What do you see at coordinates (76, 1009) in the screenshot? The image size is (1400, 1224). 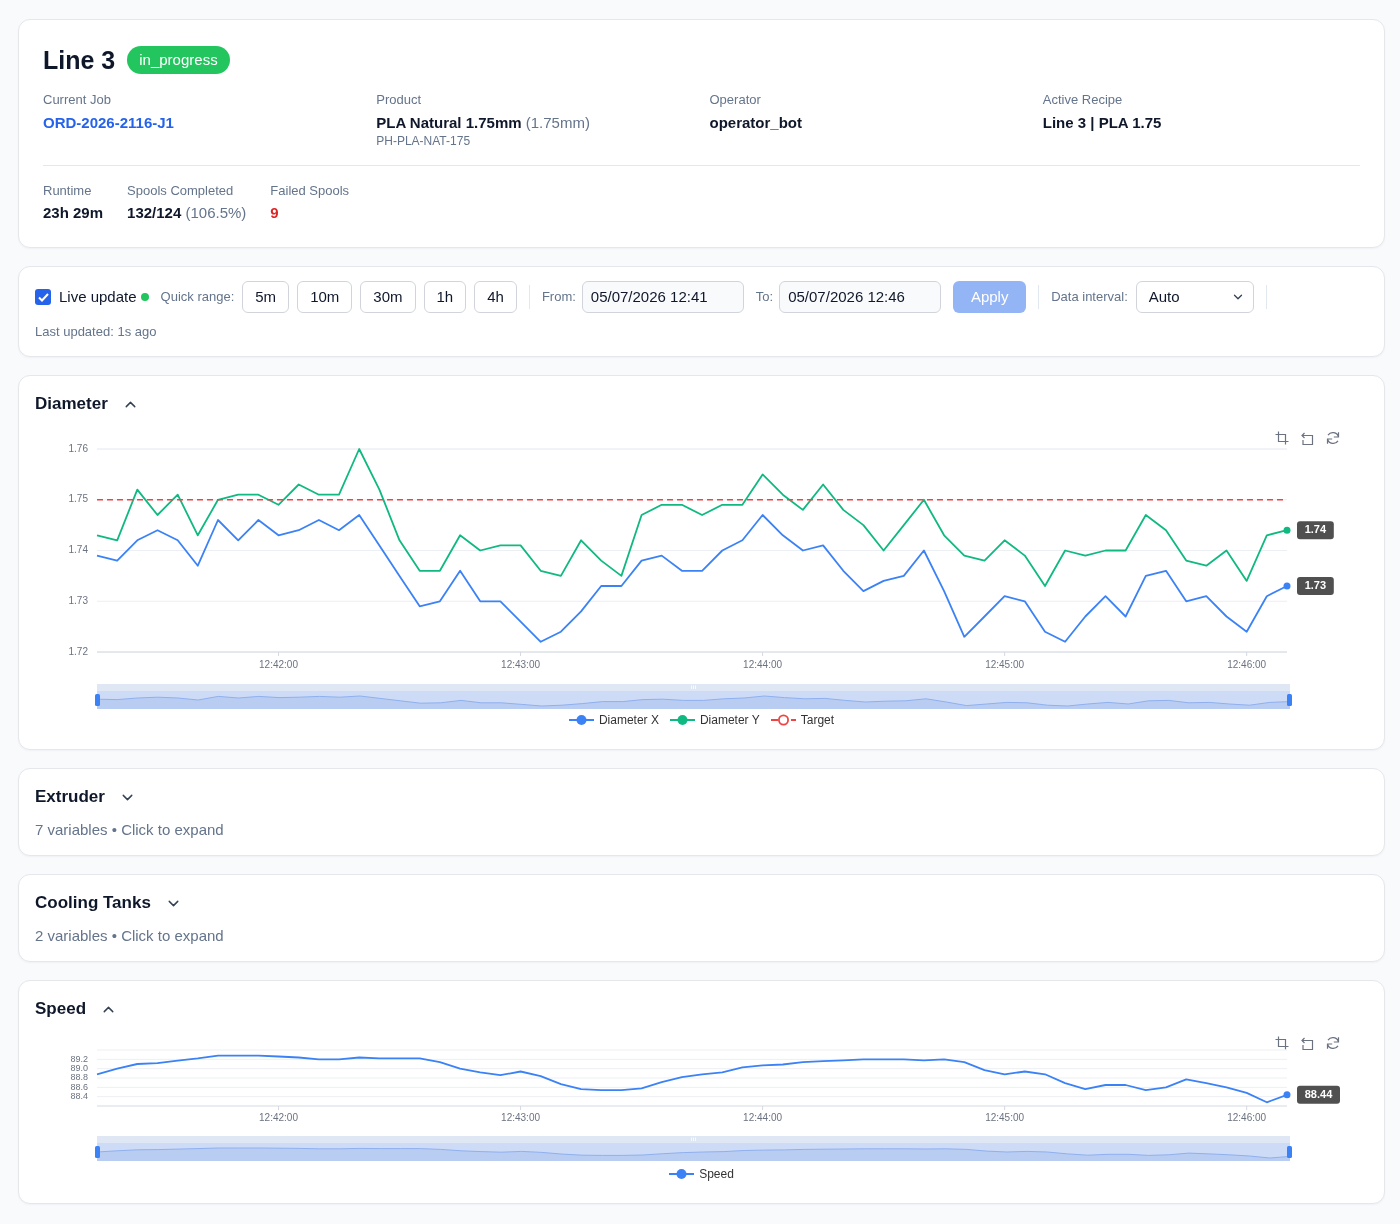 I see `section-toggle: Speed` at bounding box center [76, 1009].